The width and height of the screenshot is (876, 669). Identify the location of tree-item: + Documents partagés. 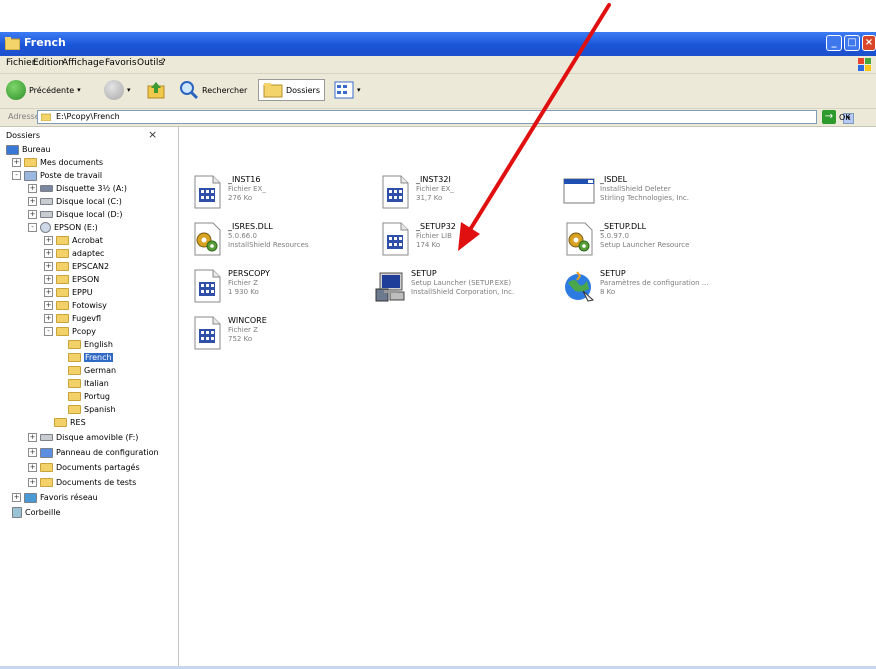
(84, 467).